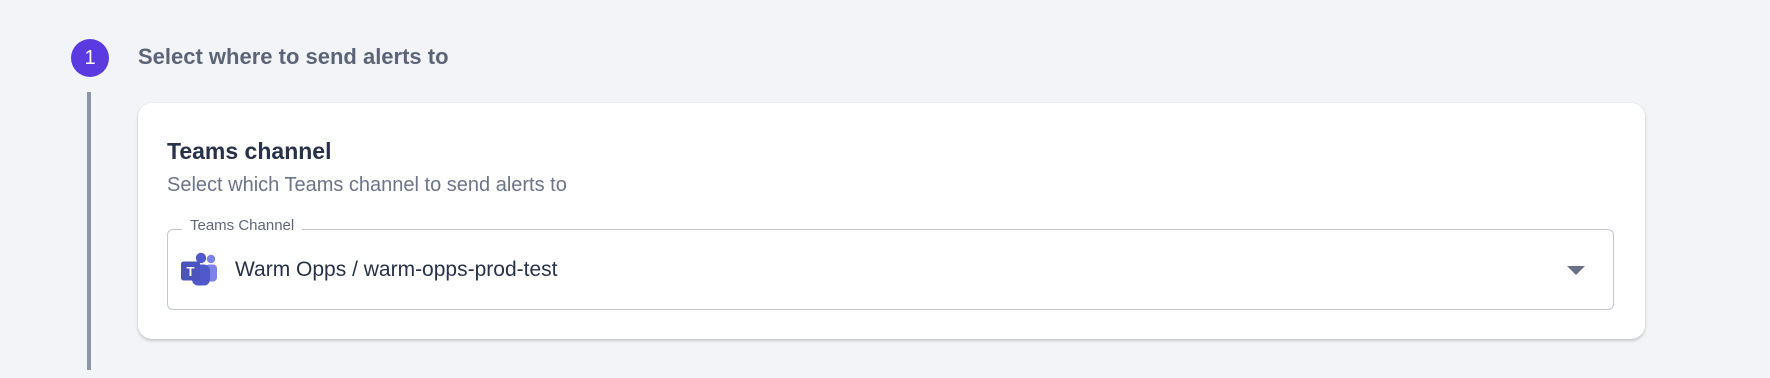  Describe the element at coordinates (1576, 270) in the screenshot. I see `chevron-down-icon` at that location.